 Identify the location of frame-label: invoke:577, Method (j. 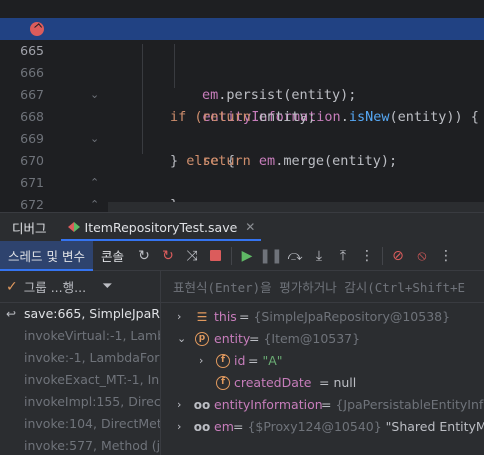
(92, 445).